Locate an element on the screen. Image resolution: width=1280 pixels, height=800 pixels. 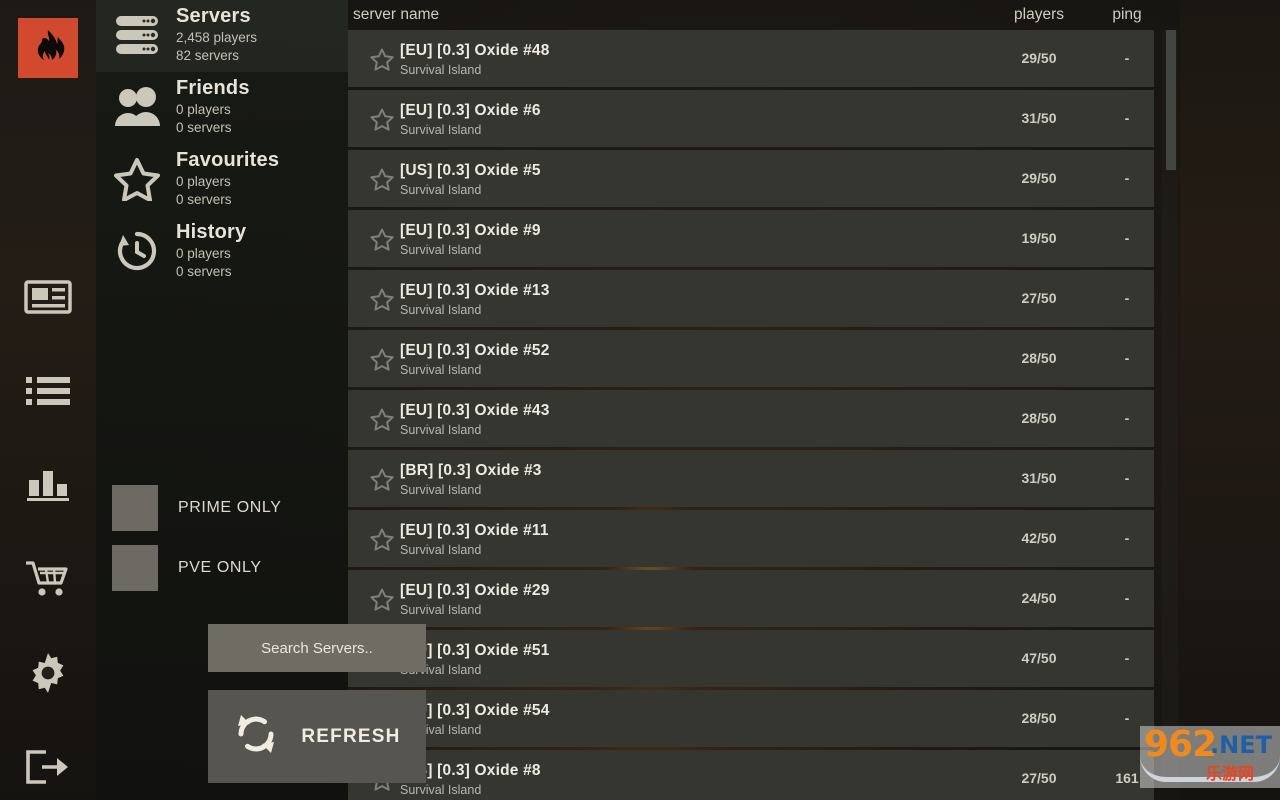
friends-icon is located at coordinates (137, 107).